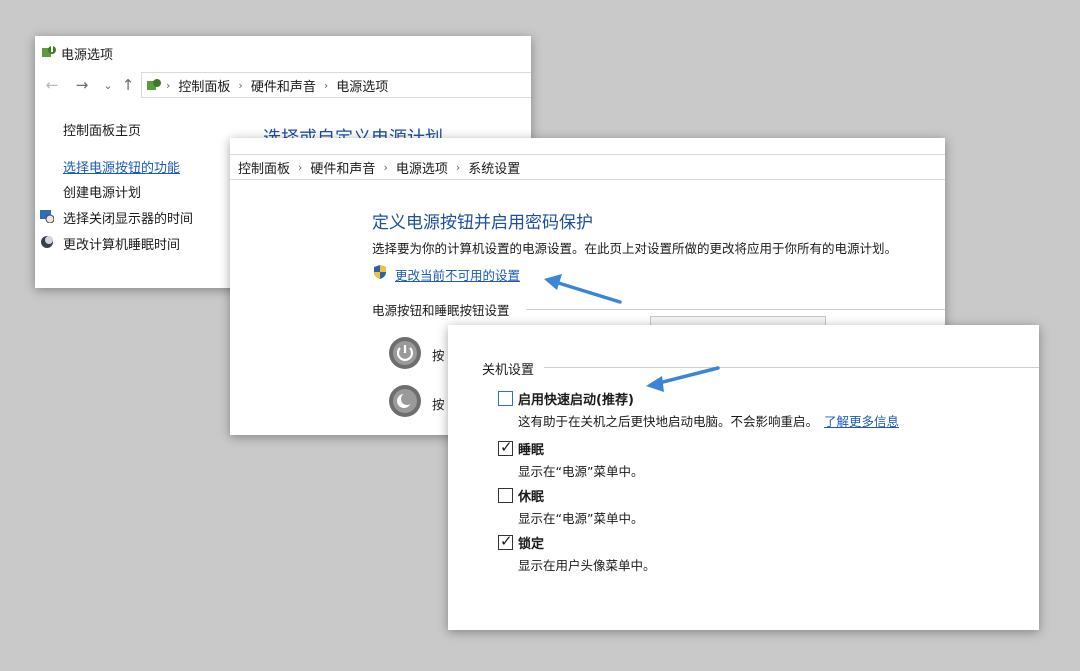 The width and height of the screenshot is (1080, 671). What do you see at coordinates (102, 191) in the screenshot?
I see `sidebar-item-create-plan: 创建电源计划` at bounding box center [102, 191].